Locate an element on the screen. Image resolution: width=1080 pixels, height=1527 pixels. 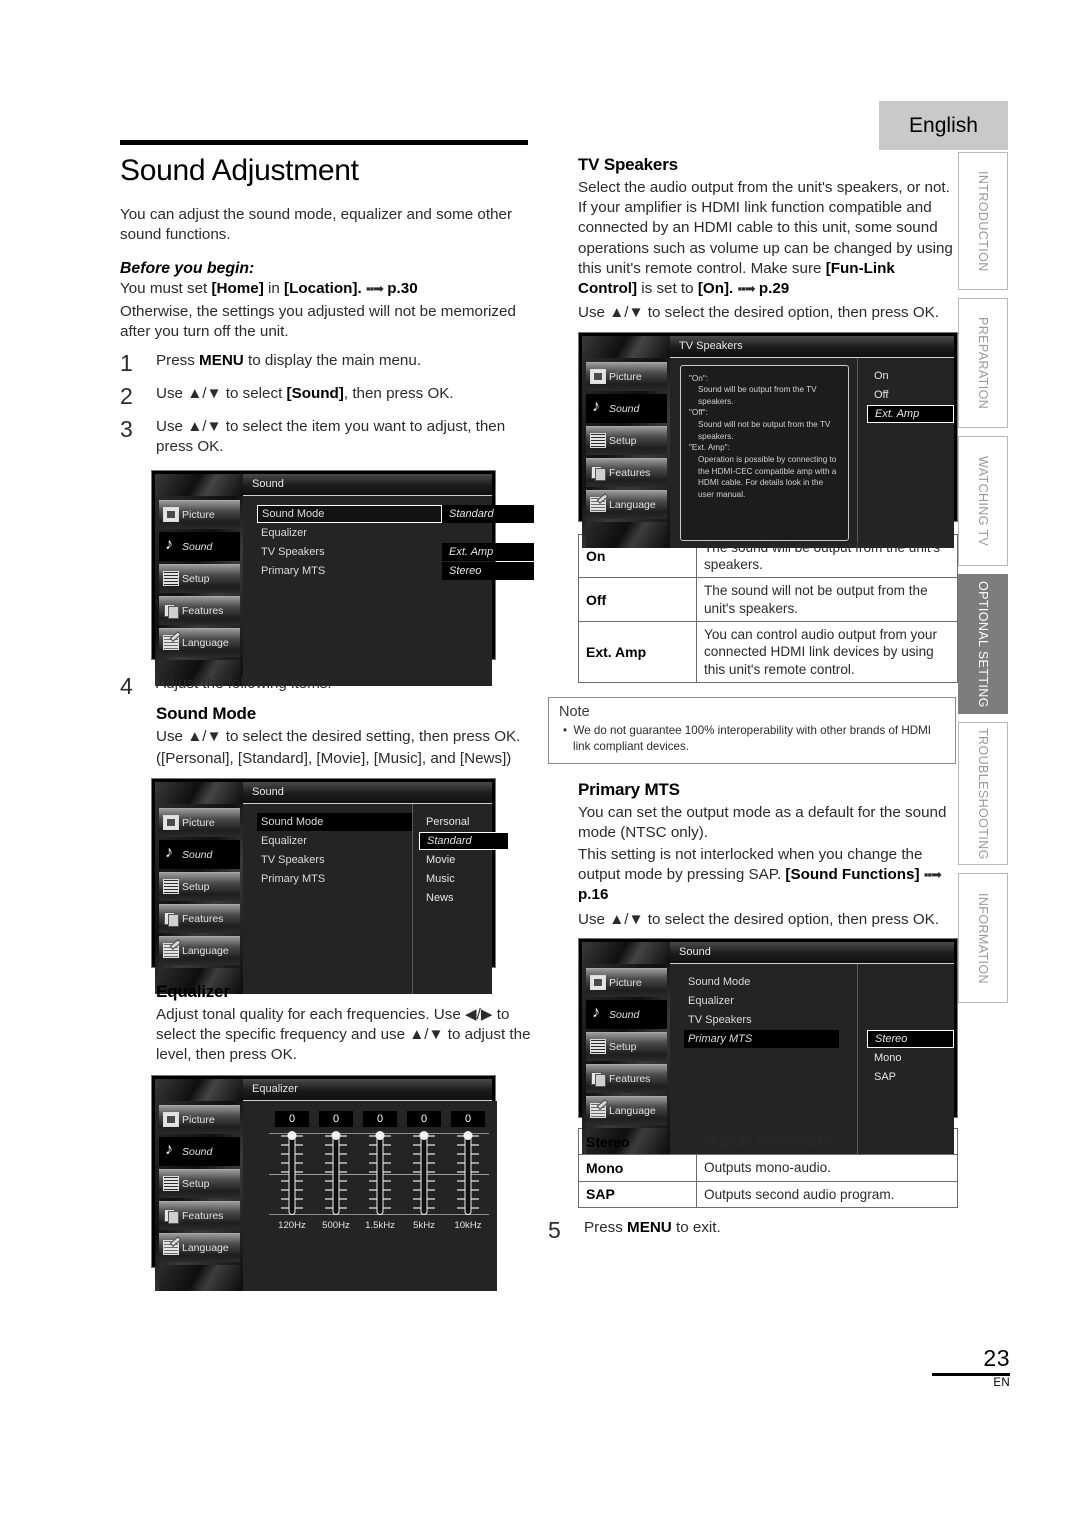
equalizer-slider-120hz is located at coordinates (292, 1173).